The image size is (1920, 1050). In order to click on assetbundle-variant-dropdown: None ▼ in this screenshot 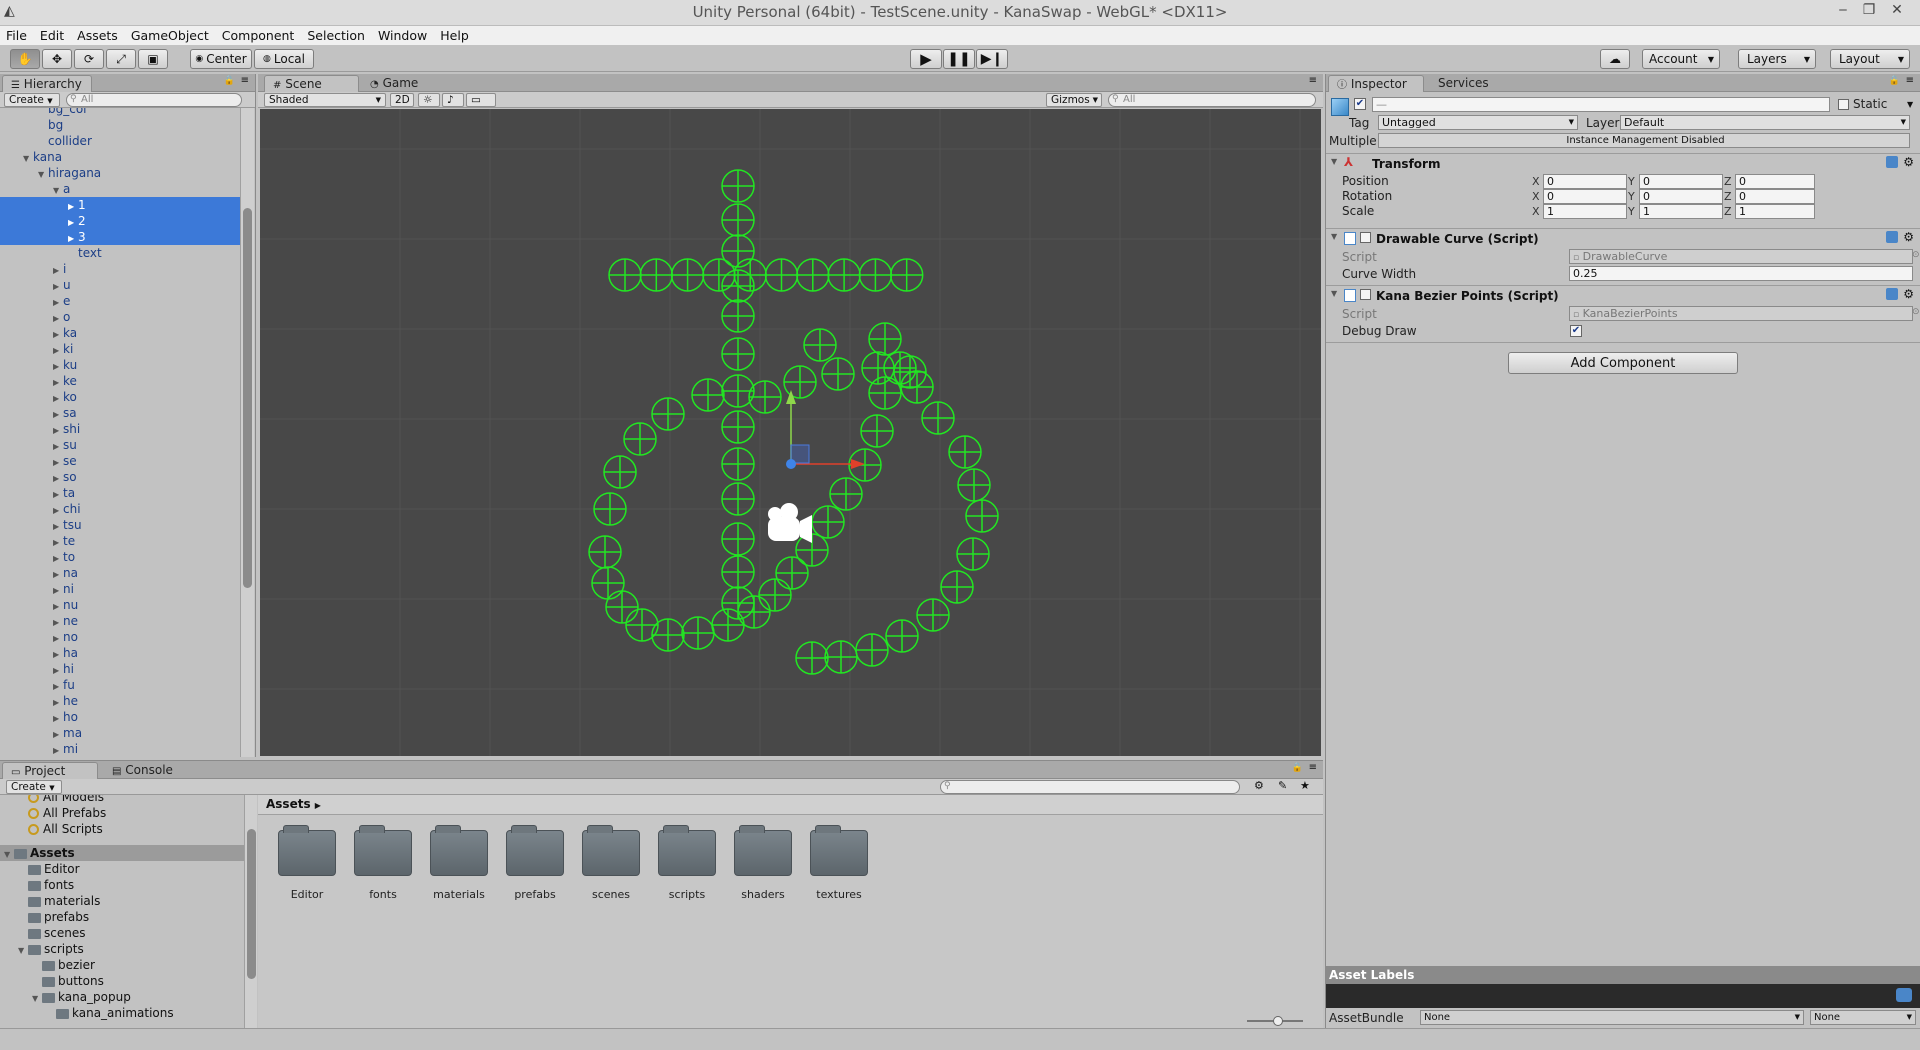, I will do `click(1863, 1017)`.